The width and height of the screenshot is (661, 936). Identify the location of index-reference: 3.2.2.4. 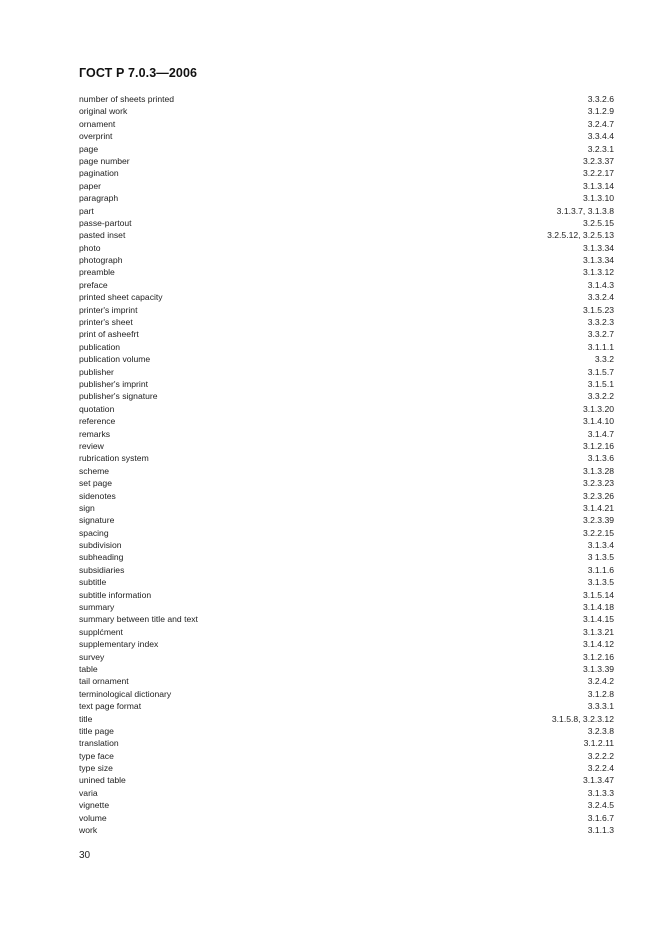
(600, 768).